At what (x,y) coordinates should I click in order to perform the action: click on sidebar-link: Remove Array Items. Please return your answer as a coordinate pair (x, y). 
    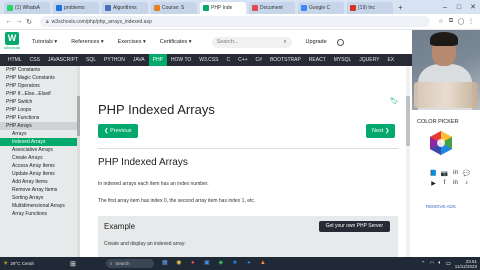
    Looking at the image, I should click on (40, 190).